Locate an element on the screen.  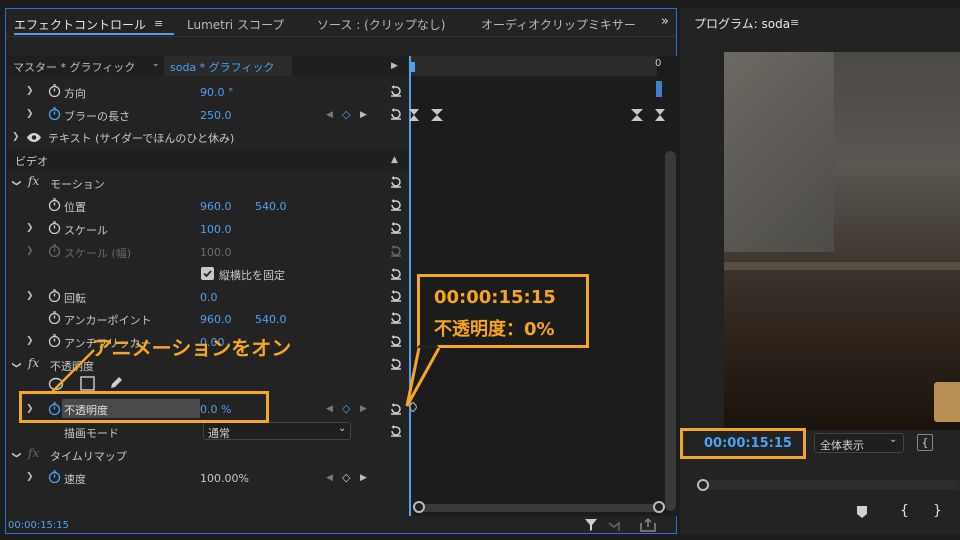
scale-value: 100.0 is located at coordinates (216, 229).